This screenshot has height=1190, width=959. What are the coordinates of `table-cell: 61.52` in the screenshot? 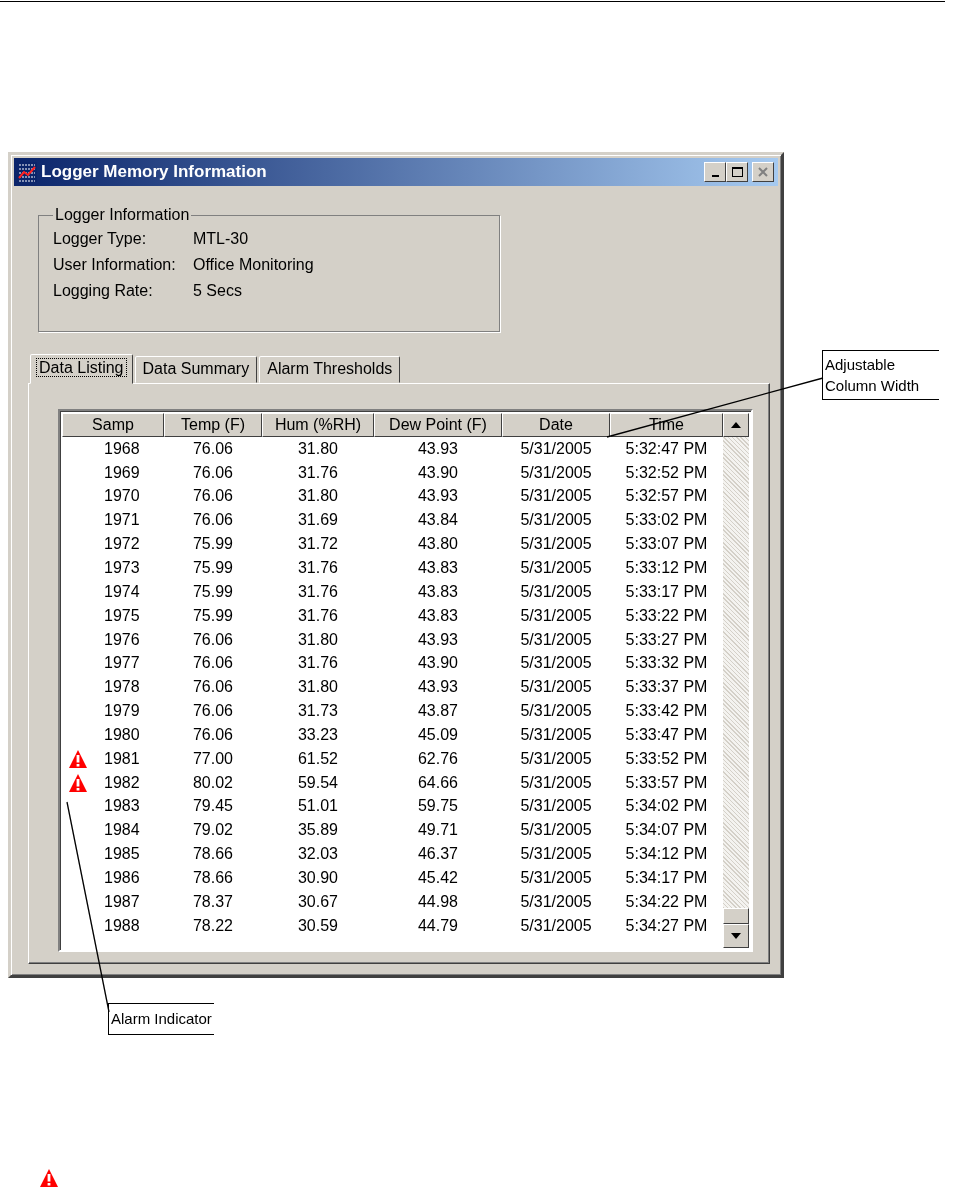 It's located at (317, 758).